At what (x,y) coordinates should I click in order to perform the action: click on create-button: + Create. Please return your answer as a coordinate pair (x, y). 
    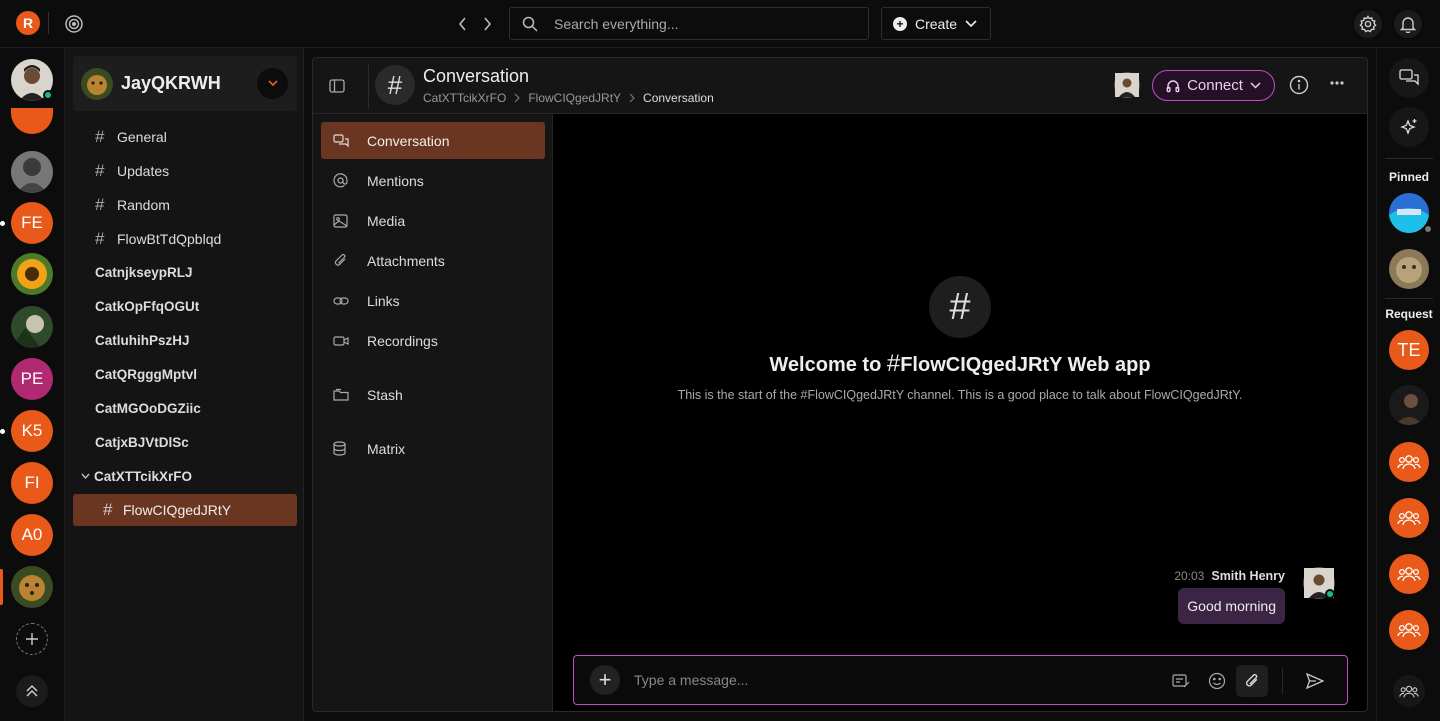
    Looking at the image, I should click on (936, 23).